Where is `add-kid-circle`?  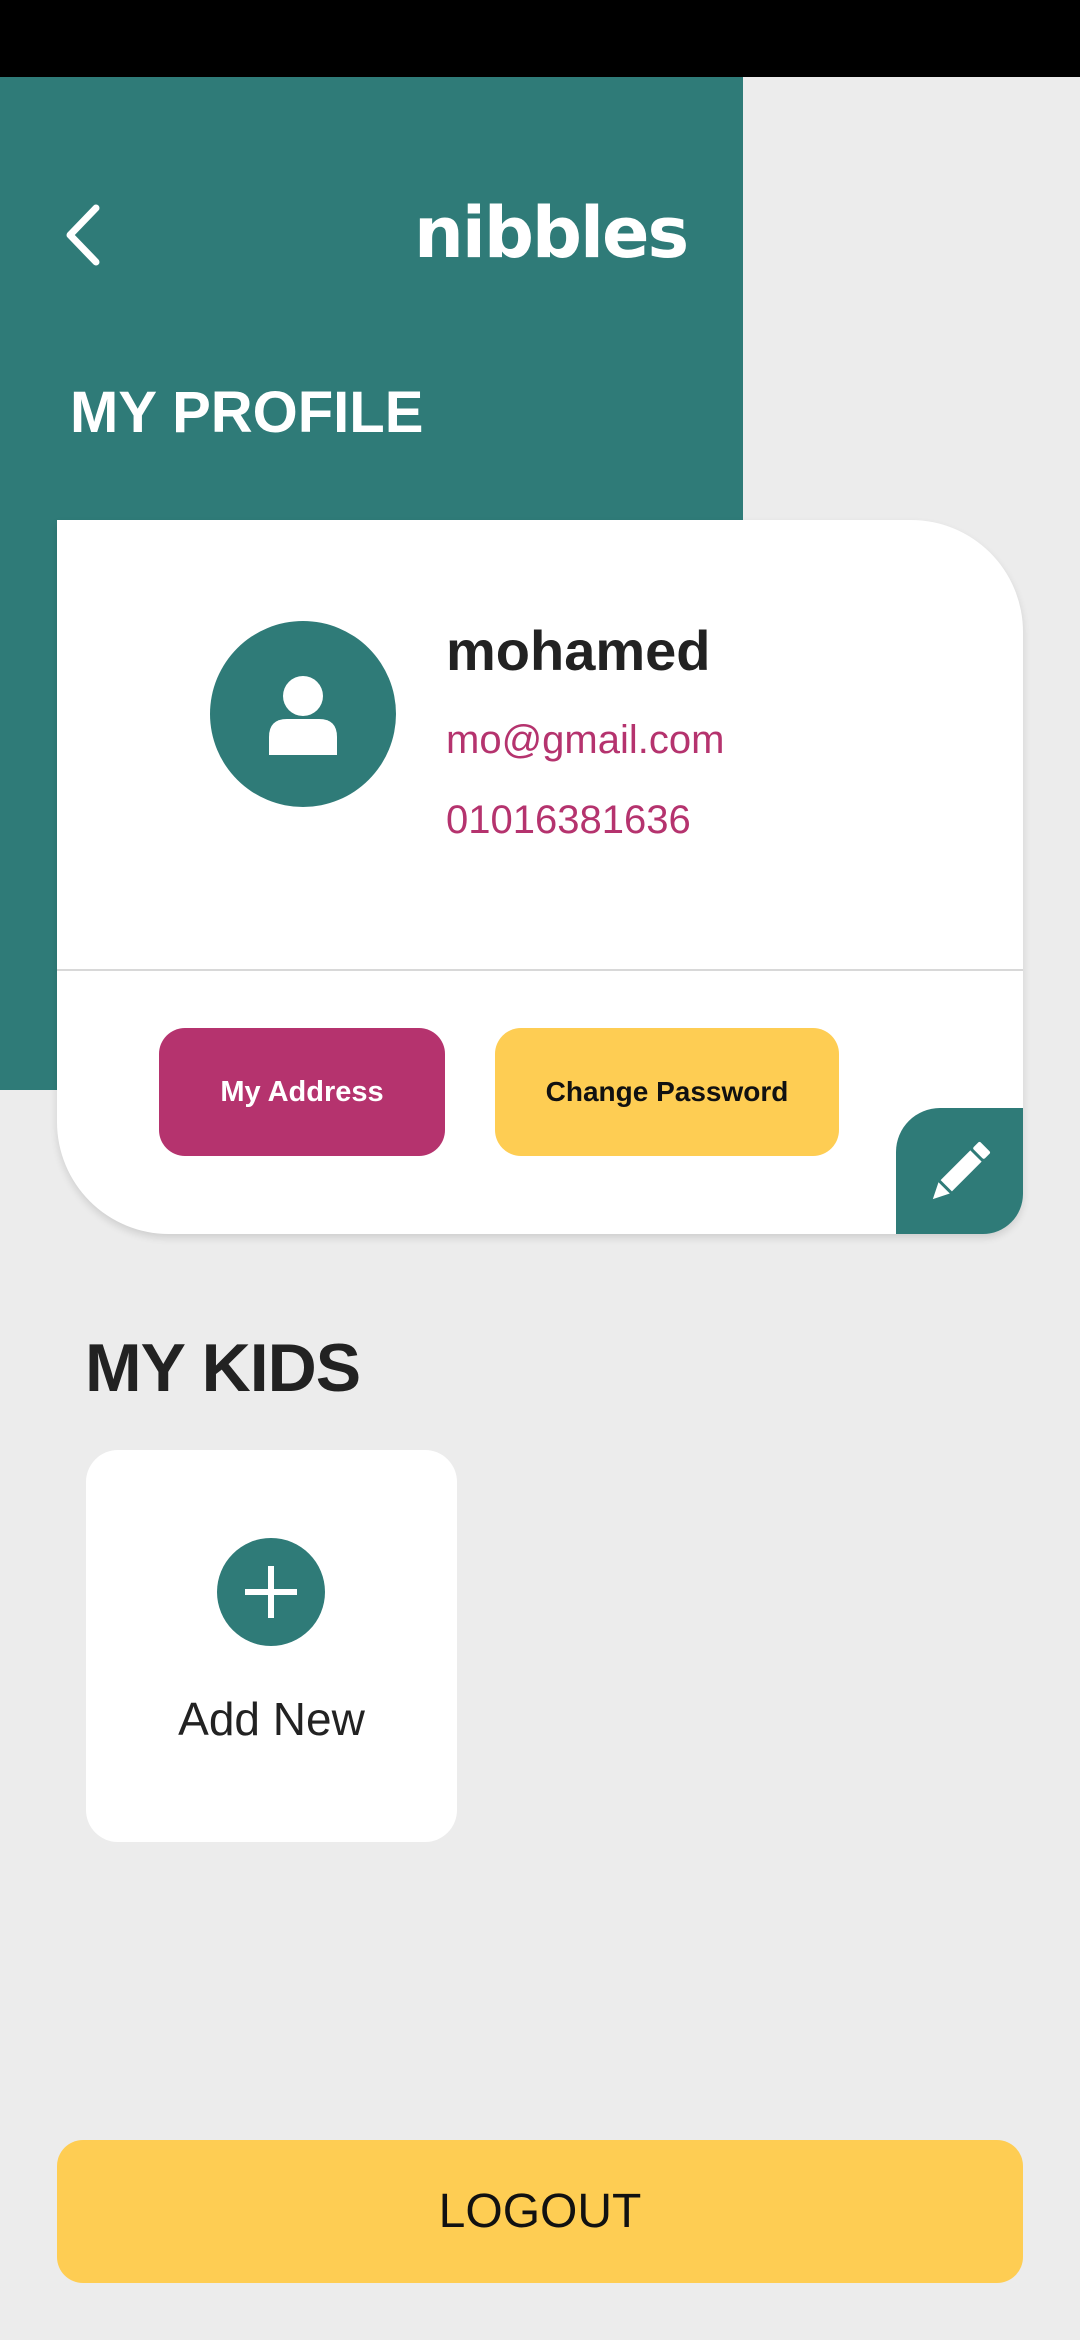 add-kid-circle is located at coordinates (271, 1592).